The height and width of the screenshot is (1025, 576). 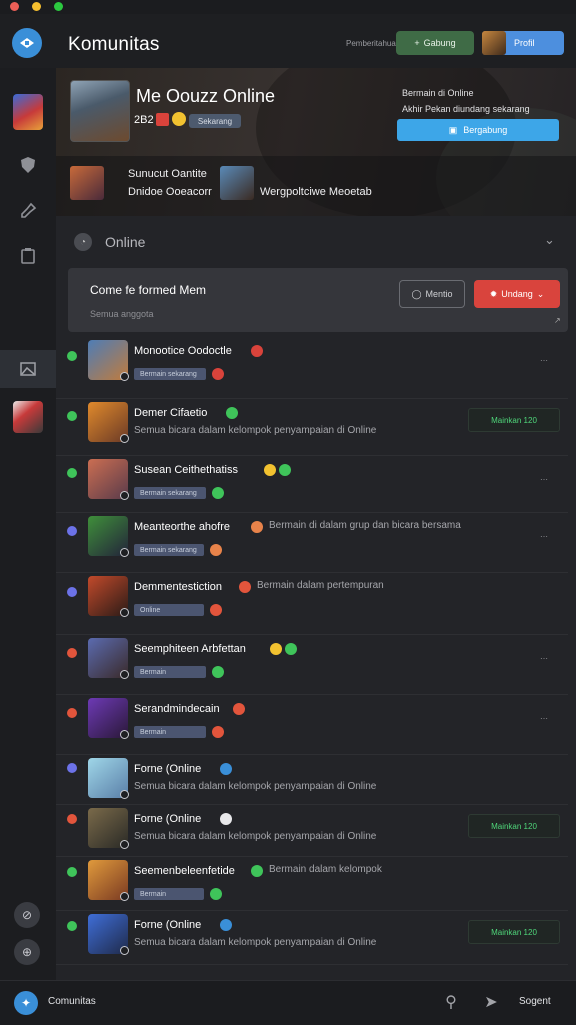 I want to click on invite-button: ✹ Undang ⌄, so click(x=517, y=294).